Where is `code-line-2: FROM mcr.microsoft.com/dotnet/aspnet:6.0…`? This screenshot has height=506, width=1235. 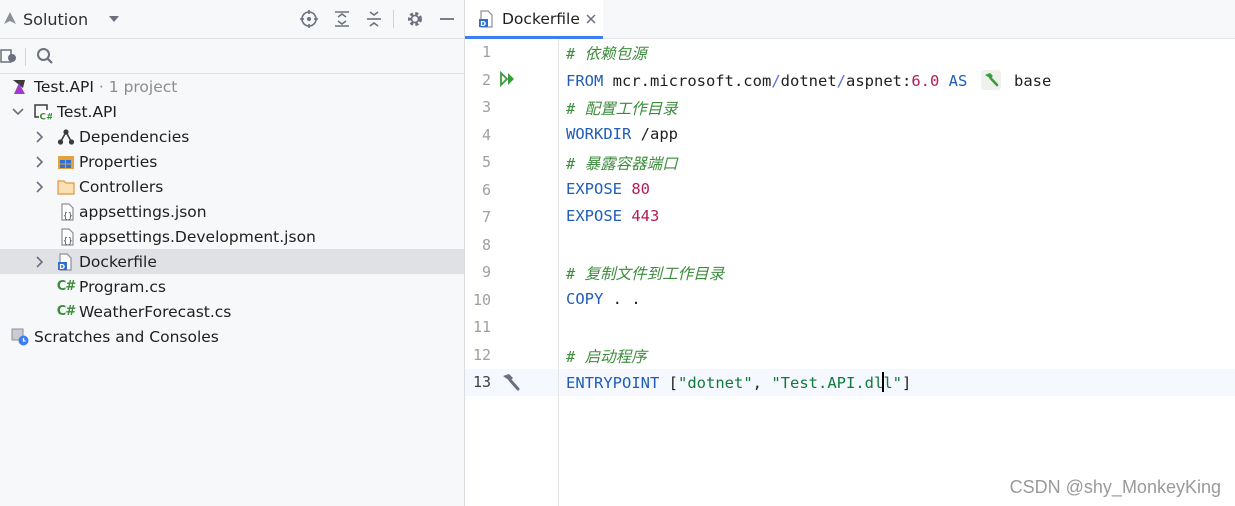
code-line-2: FROM mcr.microsoft.com/dotnet/aspnet:6.0… is located at coordinates (808, 80).